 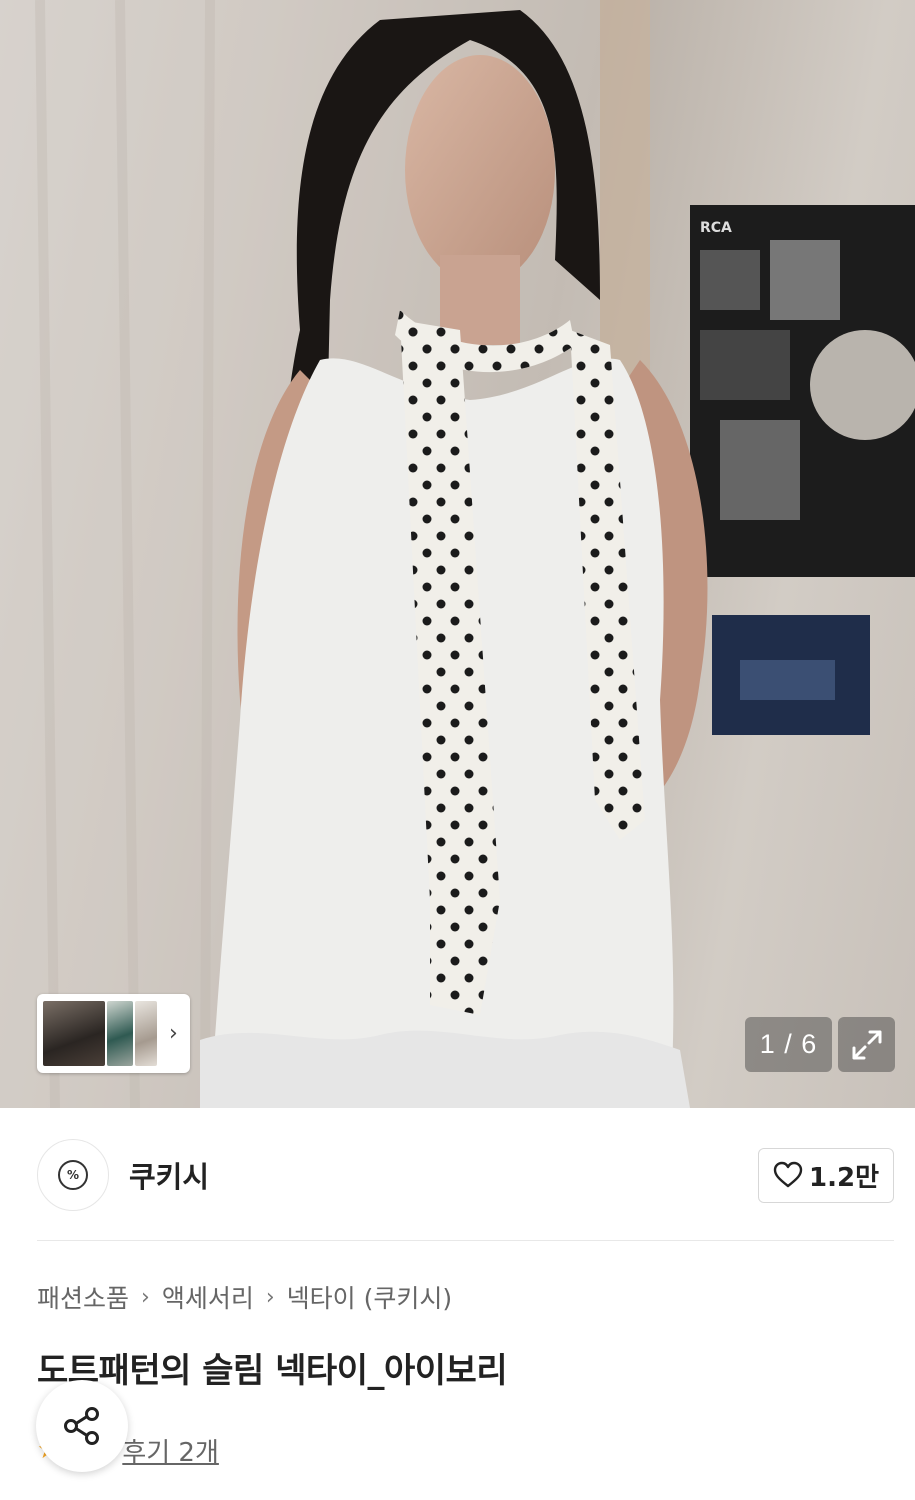 What do you see at coordinates (83, 1297) in the screenshot?
I see `breadcrumb-item-fashion: 패션소품` at bounding box center [83, 1297].